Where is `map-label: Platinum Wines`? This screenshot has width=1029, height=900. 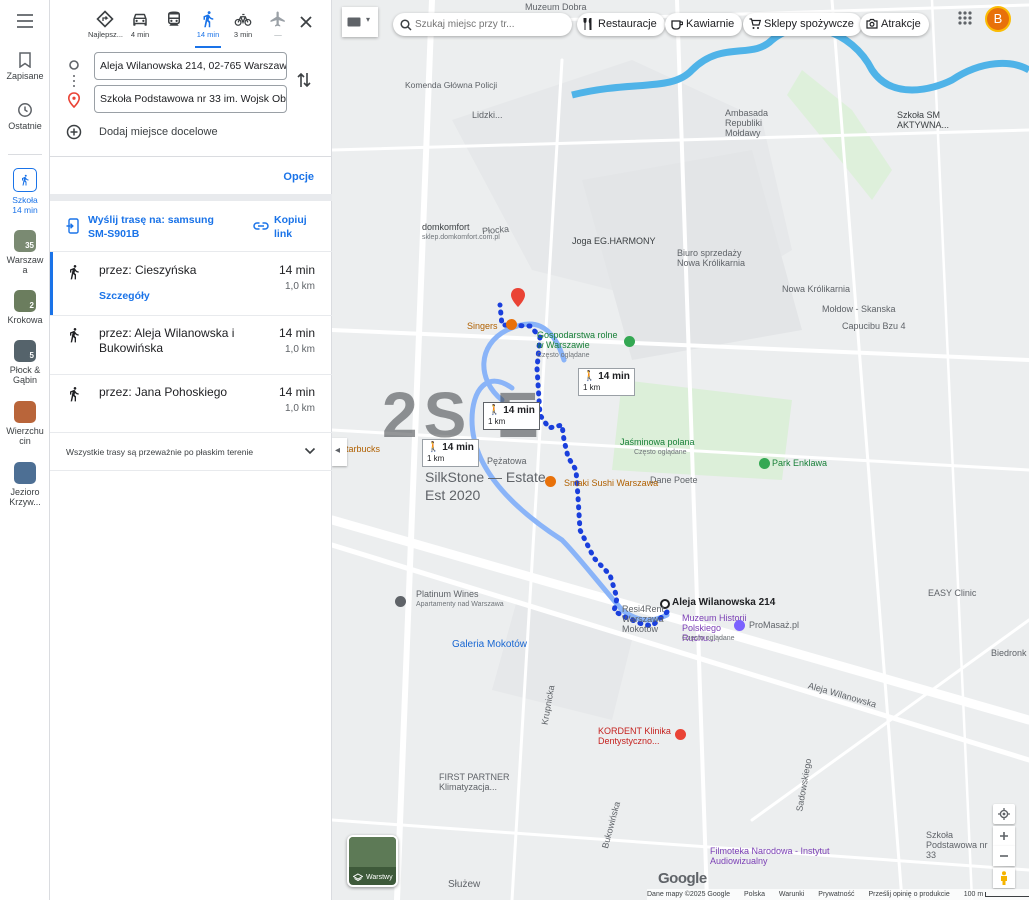
map-label: Platinum Wines is located at coordinates (447, 594).